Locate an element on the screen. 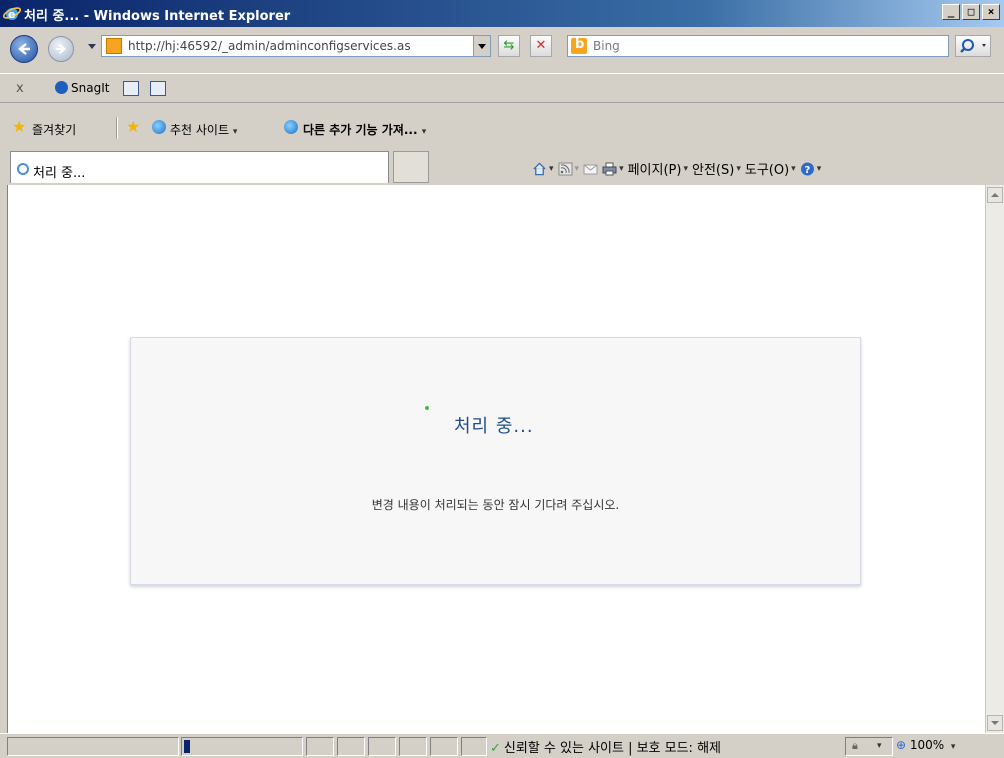  refresh-button: ⇆ is located at coordinates (509, 46).